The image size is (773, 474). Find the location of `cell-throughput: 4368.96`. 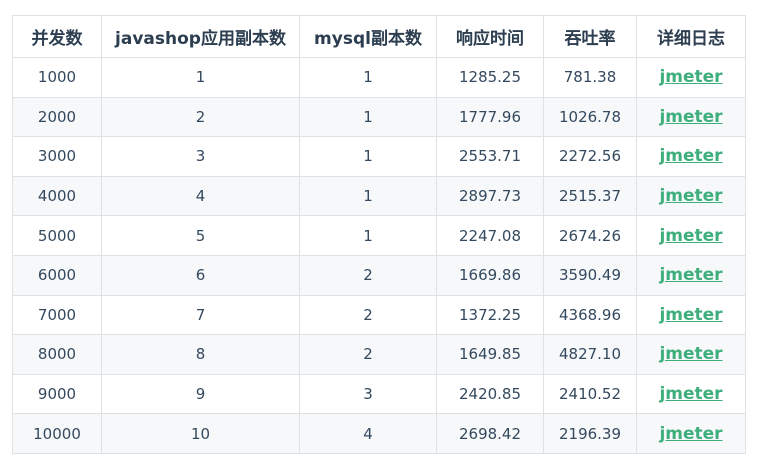

cell-throughput: 4368.96 is located at coordinates (590, 315).